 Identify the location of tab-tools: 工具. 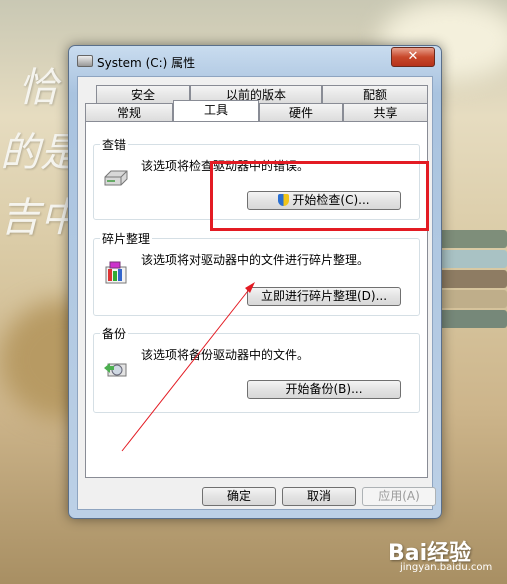
(216, 110).